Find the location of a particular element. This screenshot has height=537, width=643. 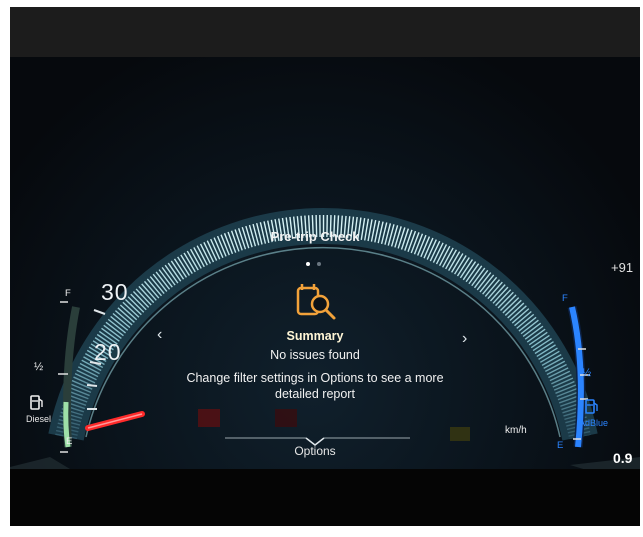

fuel-empty-label: E is located at coordinates (69, 441).